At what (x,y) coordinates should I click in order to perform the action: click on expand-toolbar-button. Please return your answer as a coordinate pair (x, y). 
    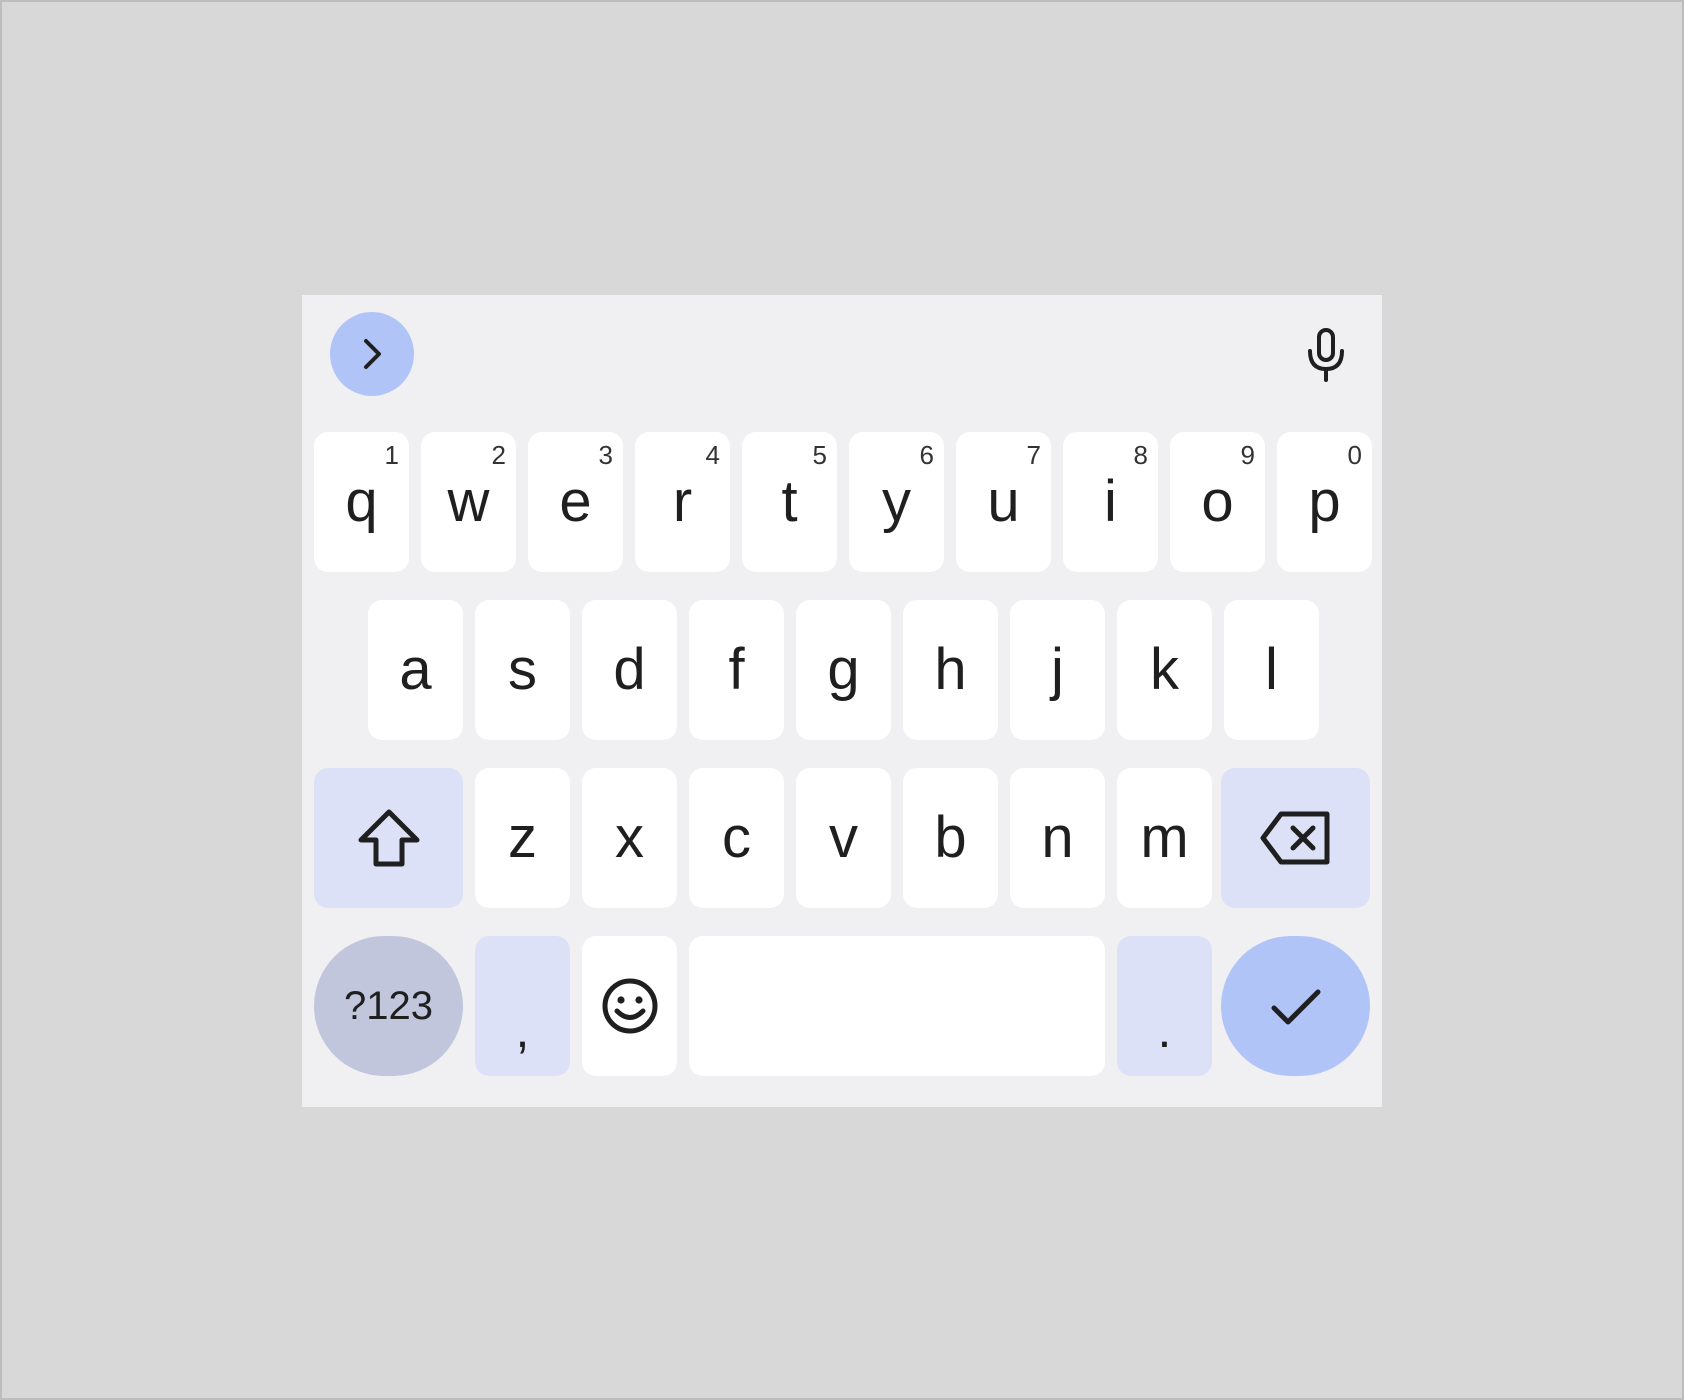
    Looking at the image, I should click on (372, 354).